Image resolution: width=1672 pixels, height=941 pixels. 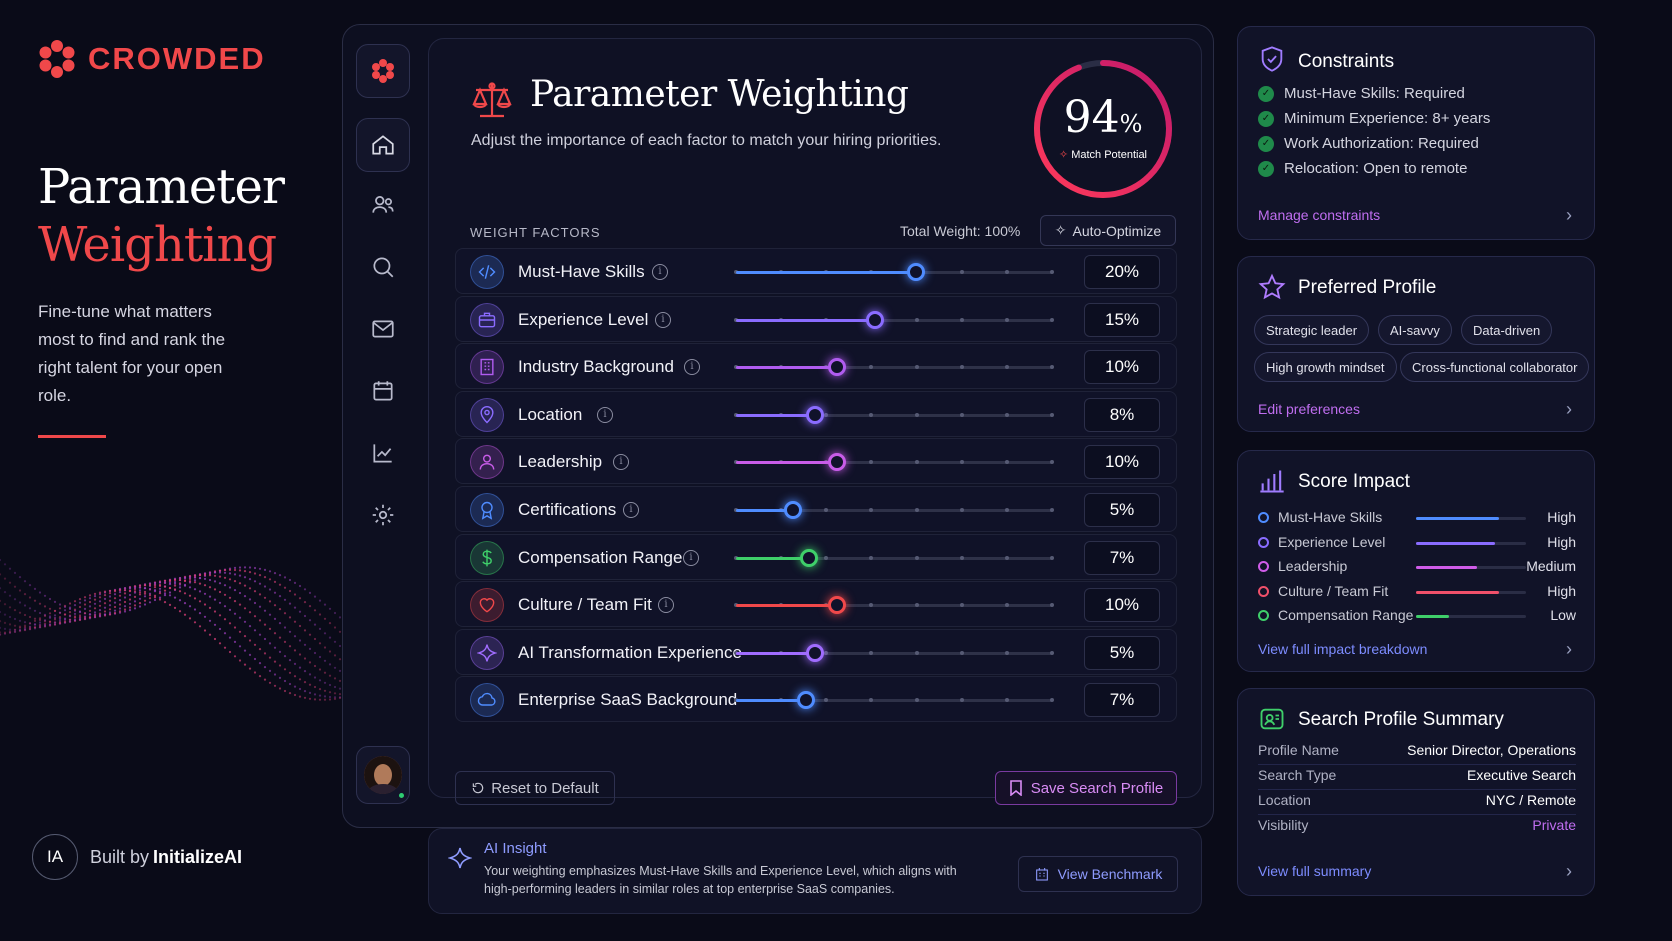 What do you see at coordinates (1368, 143) in the screenshot?
I see `constraint-item: ✓ Work Authorization: Required` at bounding box center [1368, 143].